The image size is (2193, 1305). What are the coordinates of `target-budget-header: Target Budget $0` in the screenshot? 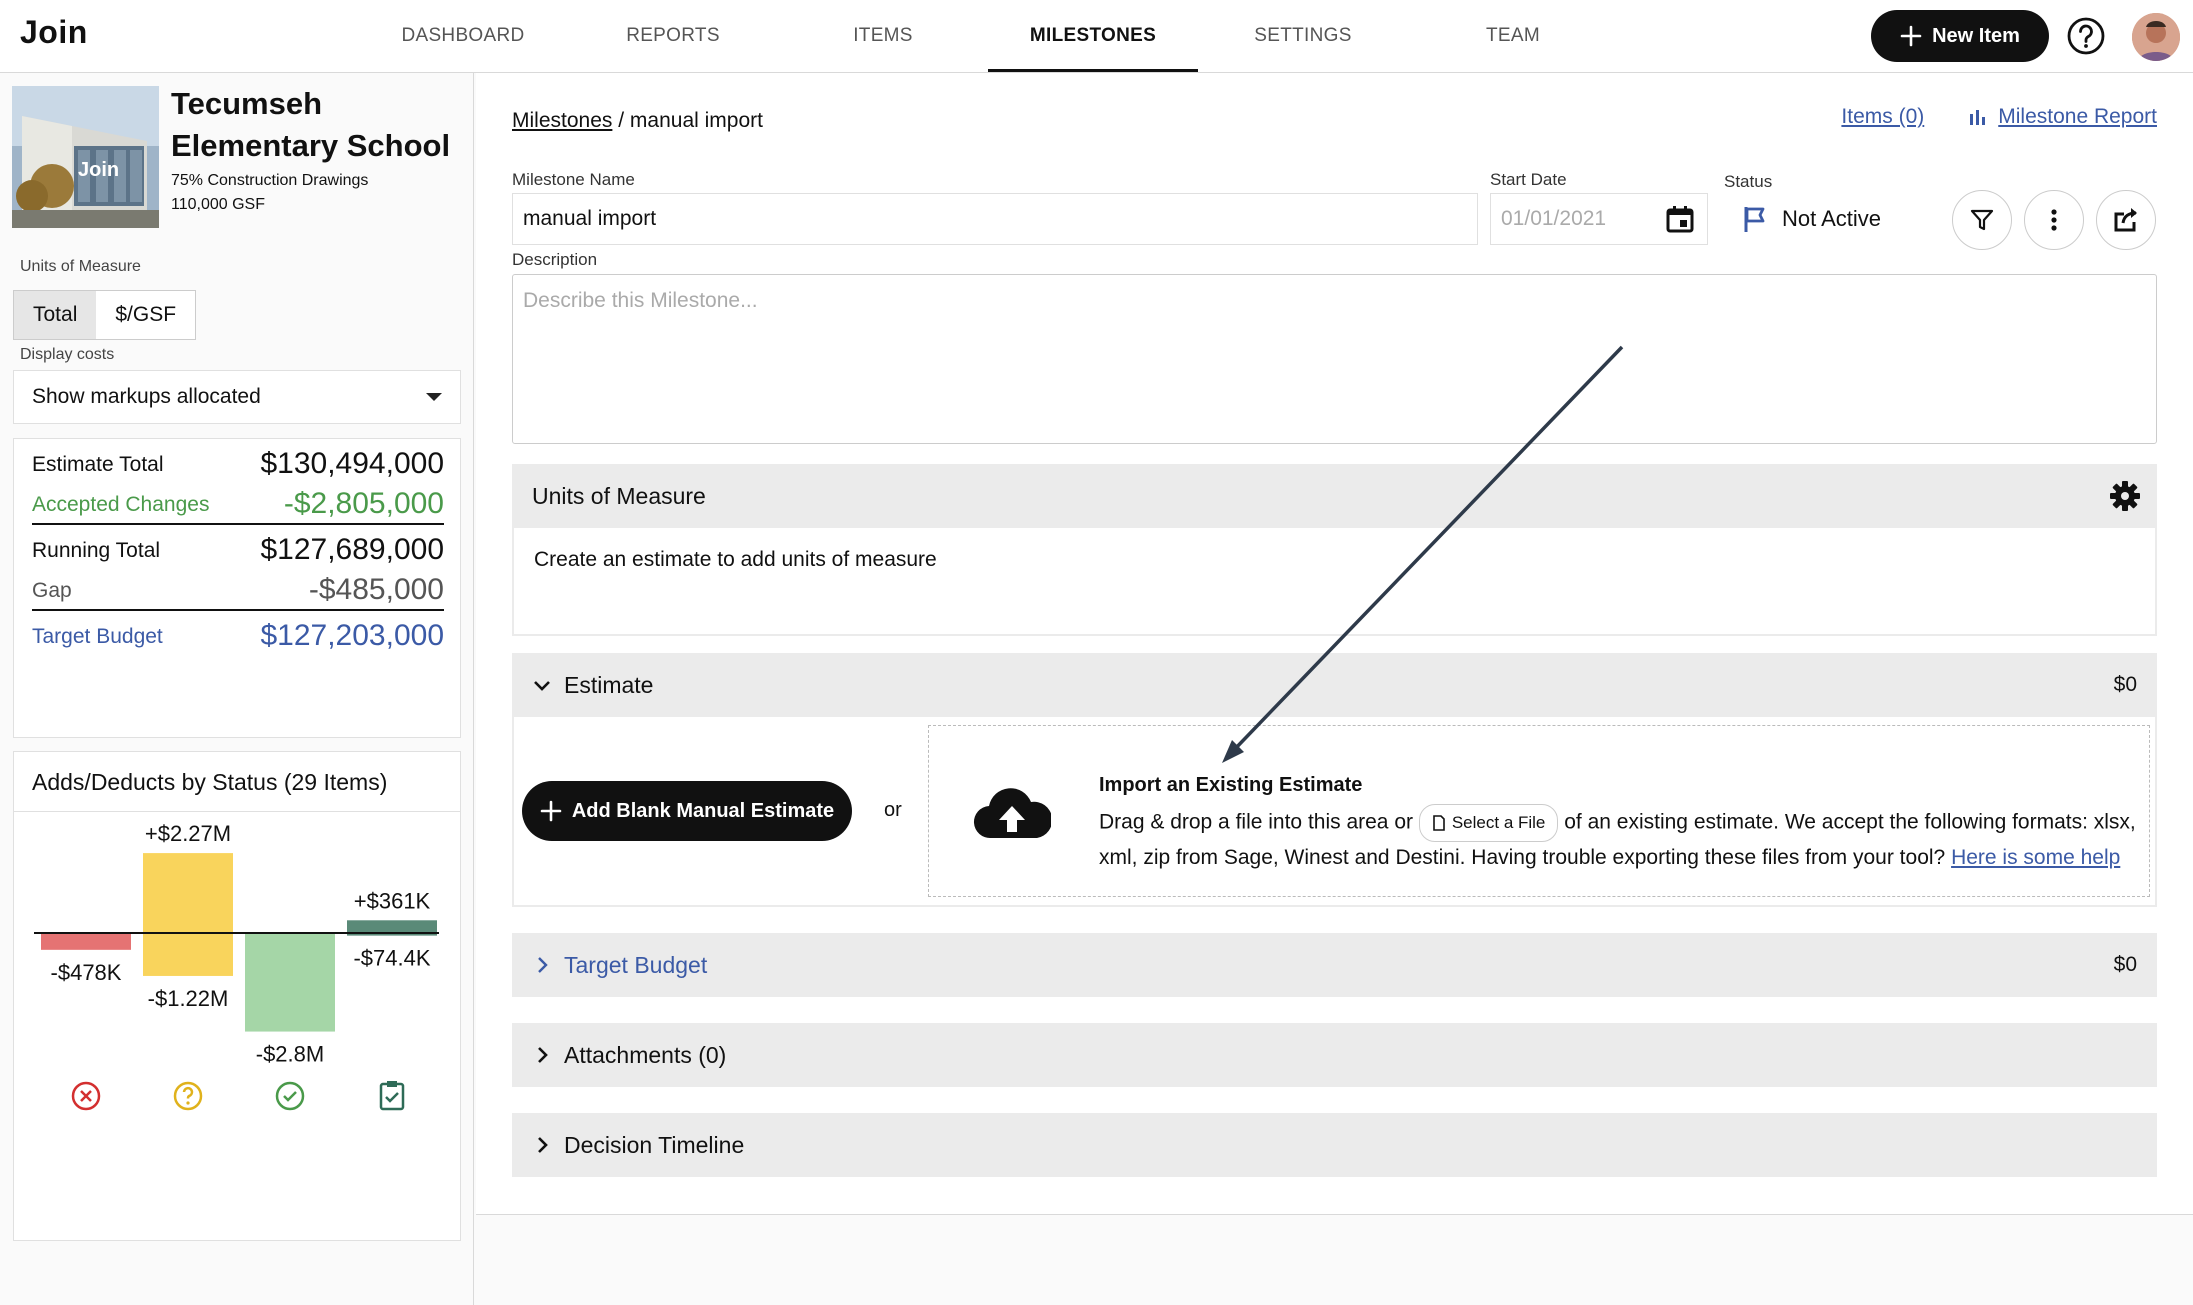 It's located at (1334, 965).